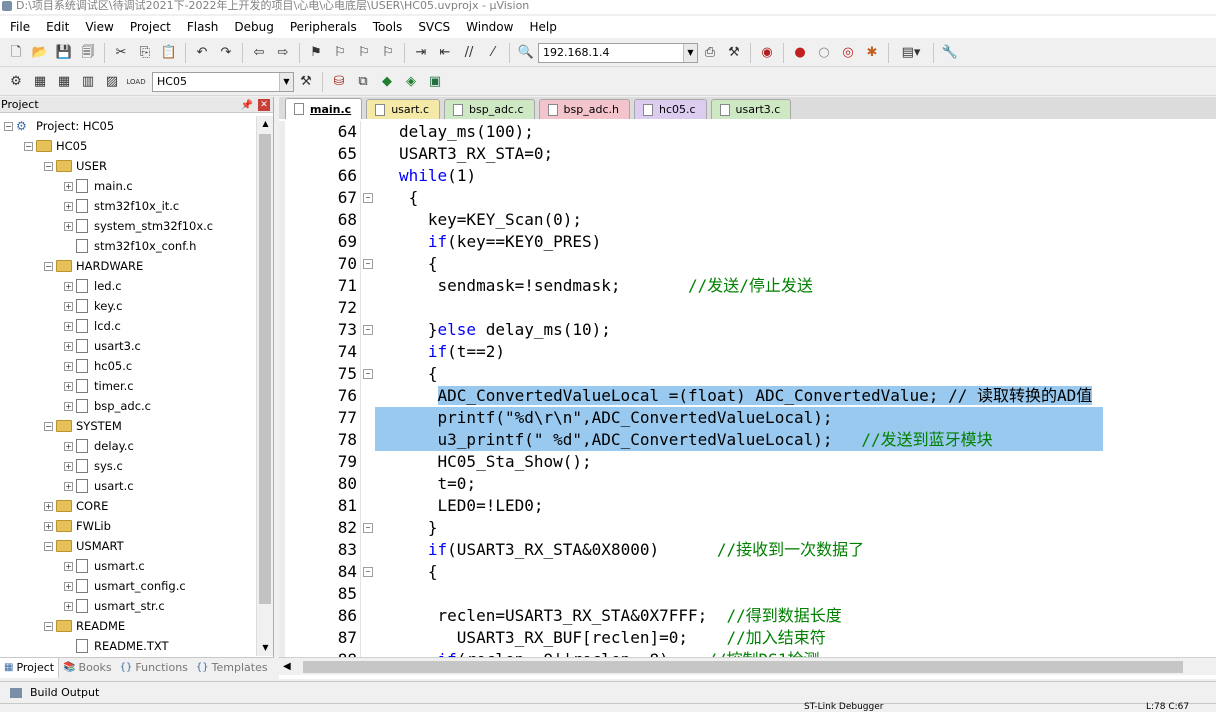 This screenshot has width=1216, height=712. What do you see at coordinates (88, 53) in the screenshot?
I see `save-all-icon: 🗐` at bounding box center [88, 53].